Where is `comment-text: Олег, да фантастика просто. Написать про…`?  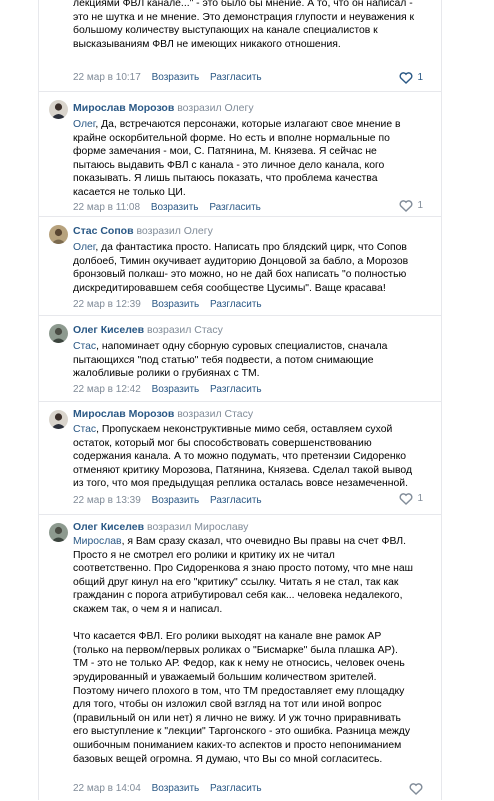 comment-text: Олег, да фантастика просто. Написать про… is located at coordinates (241, 268).